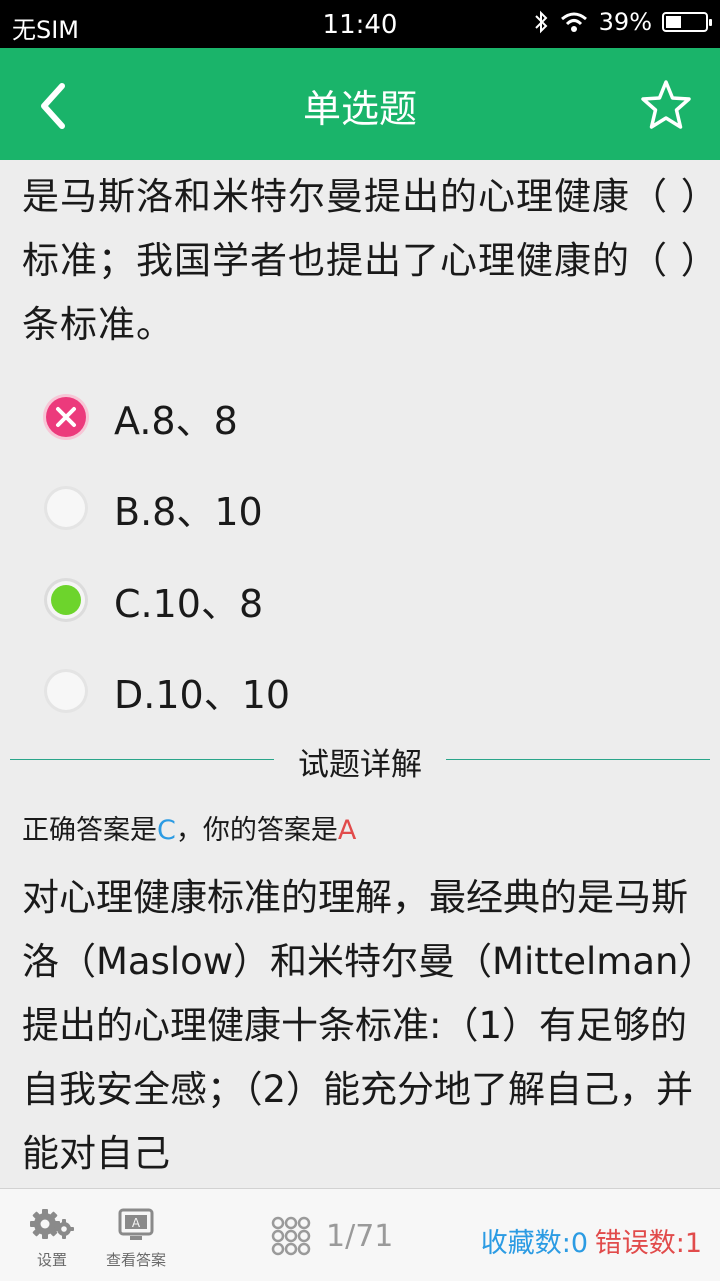 The image size is (720, 1281). I want to click on answer-summary: 正确答案是C，你的答案是A, so click(189, 827).